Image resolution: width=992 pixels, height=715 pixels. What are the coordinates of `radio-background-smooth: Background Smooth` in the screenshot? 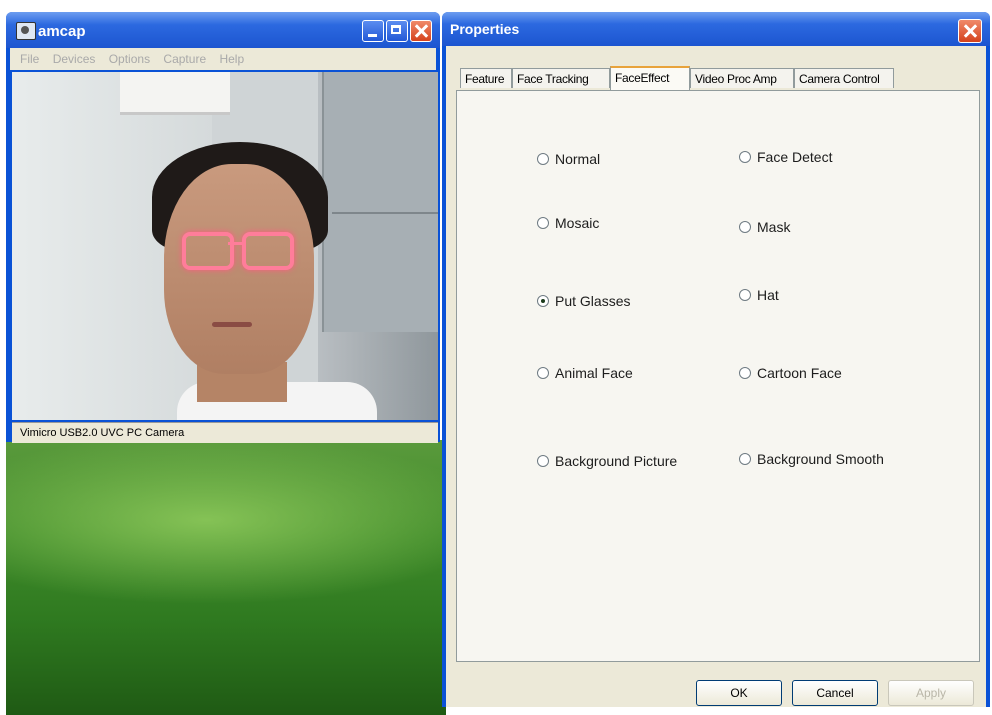 It's located at (811, 459).